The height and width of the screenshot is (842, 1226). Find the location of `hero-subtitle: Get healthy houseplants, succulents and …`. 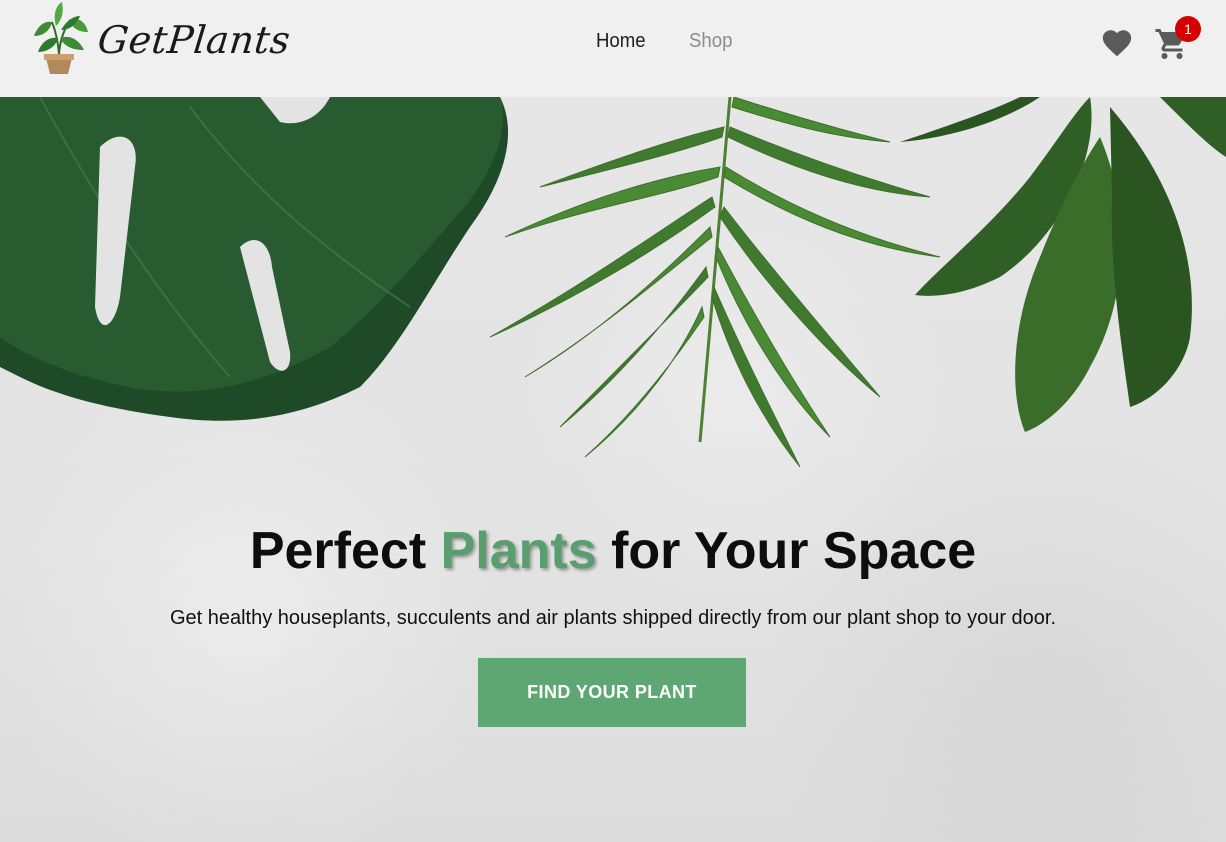

hero-subtitle: Get healthy houseplants, succulents and … is located at coordinates (613, 618).